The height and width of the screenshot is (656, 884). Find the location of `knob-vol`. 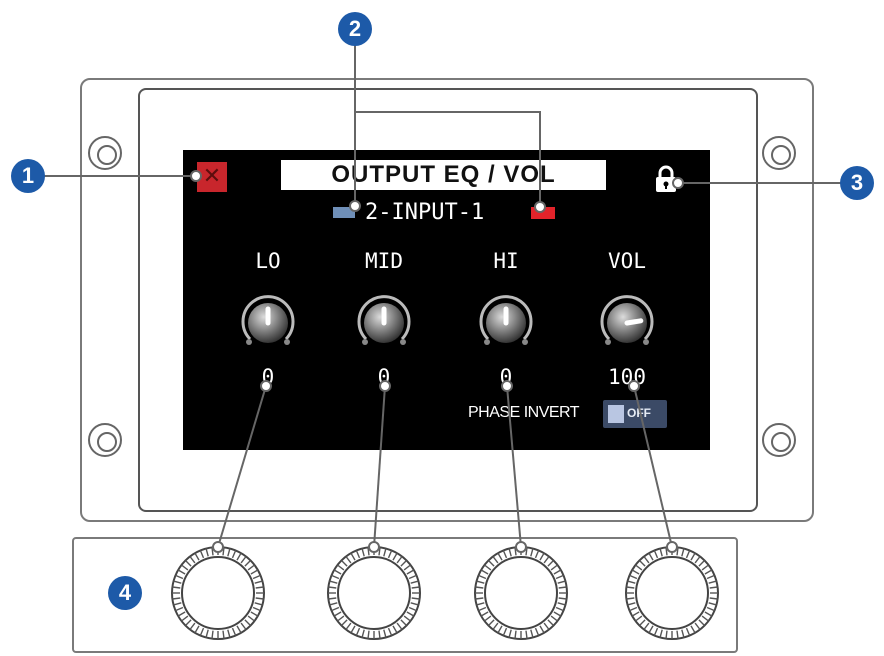

knob-vol is located at coordinates (627, 323).